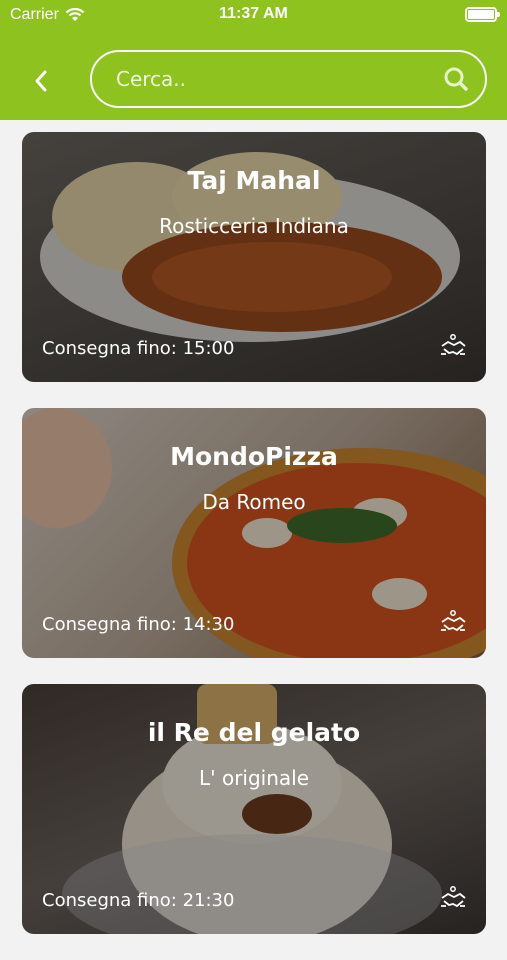 Image resolution: width=507 pixels, height=960 pixels. I want to click on delivery-time: Consegna fino: 15:00, so click(138, 348).